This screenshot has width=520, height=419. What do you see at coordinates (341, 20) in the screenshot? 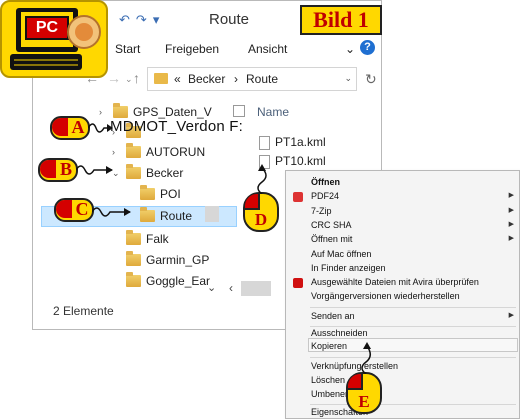
I see `figure-label: Bild 1` at bounding box center [341, 20].